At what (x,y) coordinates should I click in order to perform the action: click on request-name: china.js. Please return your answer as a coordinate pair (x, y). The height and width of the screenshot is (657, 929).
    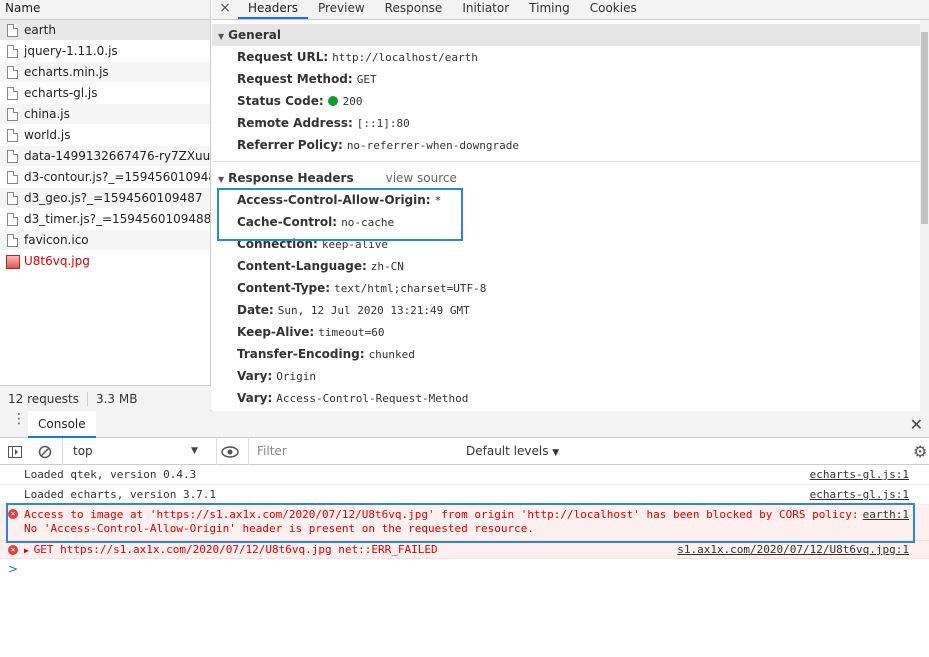
    Looking at the image, I should click on (47, 114).